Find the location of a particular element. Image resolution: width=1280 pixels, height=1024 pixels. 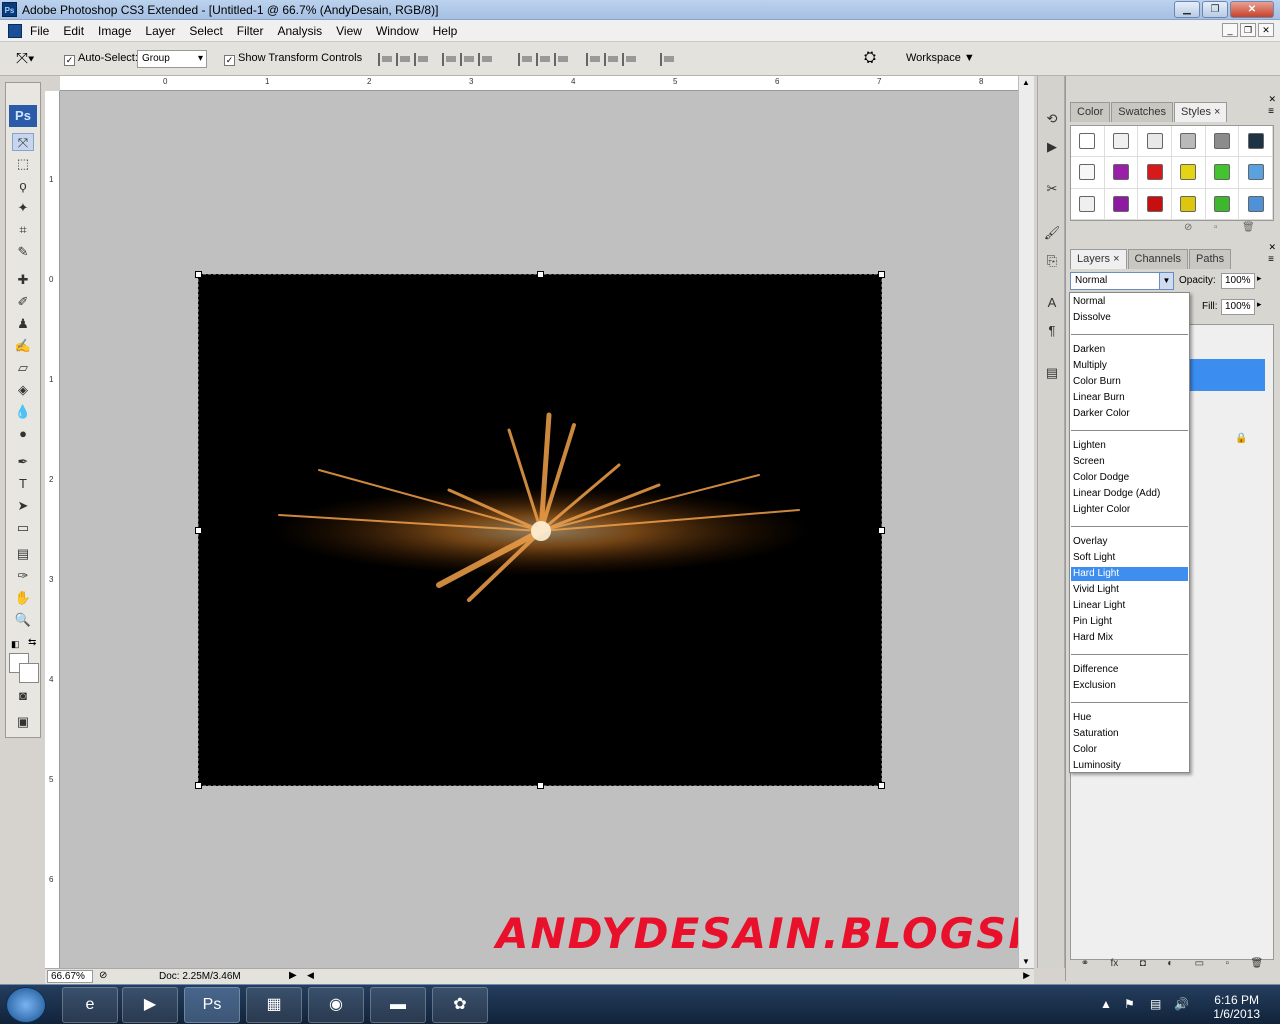

layer-style-icon: fx is located at coordinates (1115, 968).